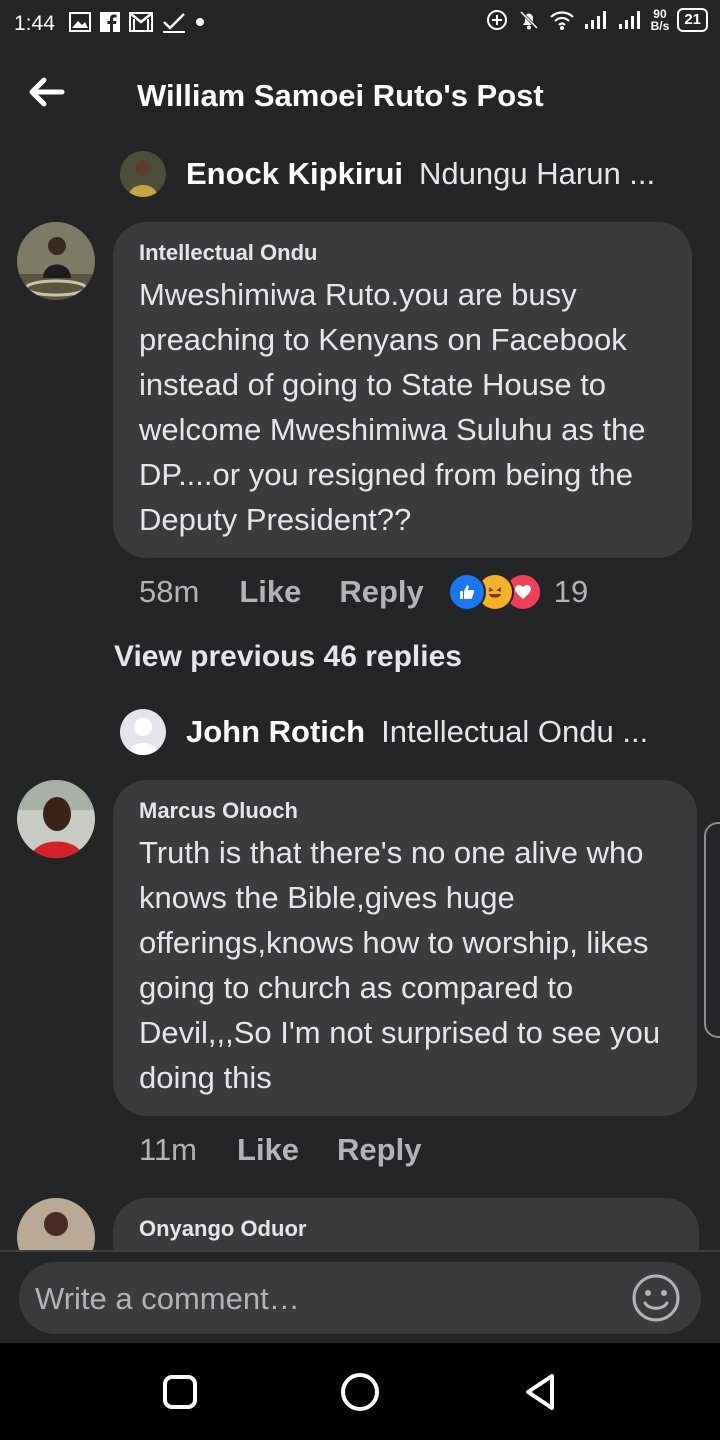 The image size is (720, 1440). Describe the element at coordinates (80, 22) in the screenshot. I see `gallery-icon` at that location.